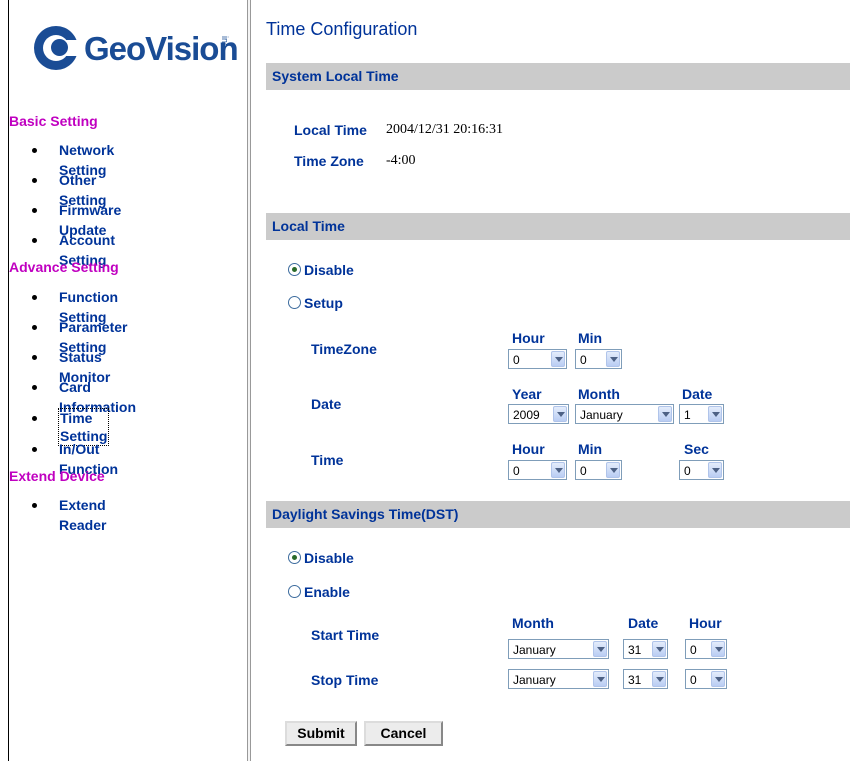  Describe the element at coordinates (696, 449) in the screenshot. I see `time-sec-header: Sec` at that location.